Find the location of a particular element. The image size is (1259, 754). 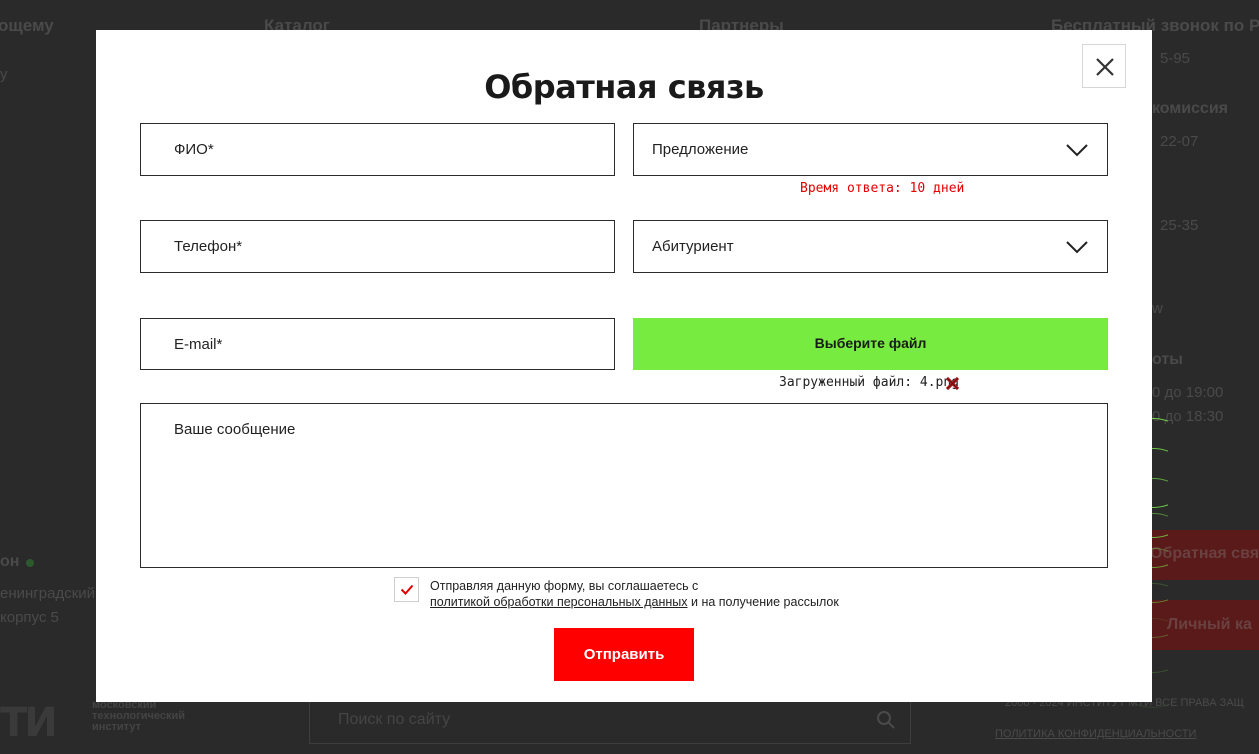

bg-logo-line: институт is located at coordinates (116, 727).